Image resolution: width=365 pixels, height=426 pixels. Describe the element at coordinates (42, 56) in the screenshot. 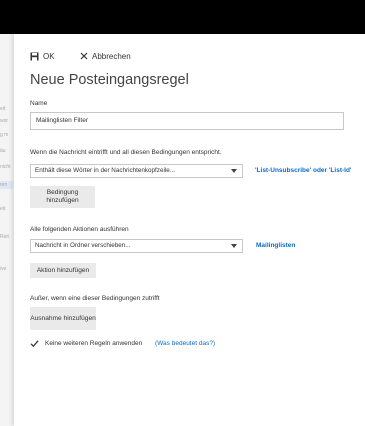

I see `ok-button: OK` at that location.